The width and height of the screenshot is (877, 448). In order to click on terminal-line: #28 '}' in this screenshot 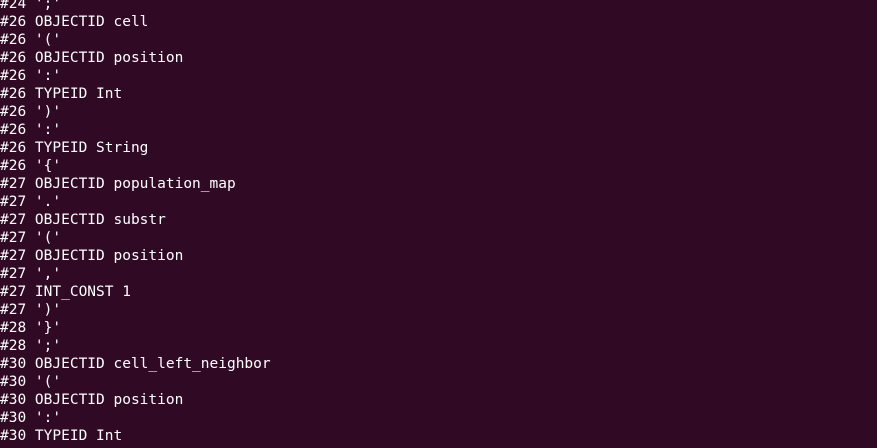, I will do `click(31, 328)`.